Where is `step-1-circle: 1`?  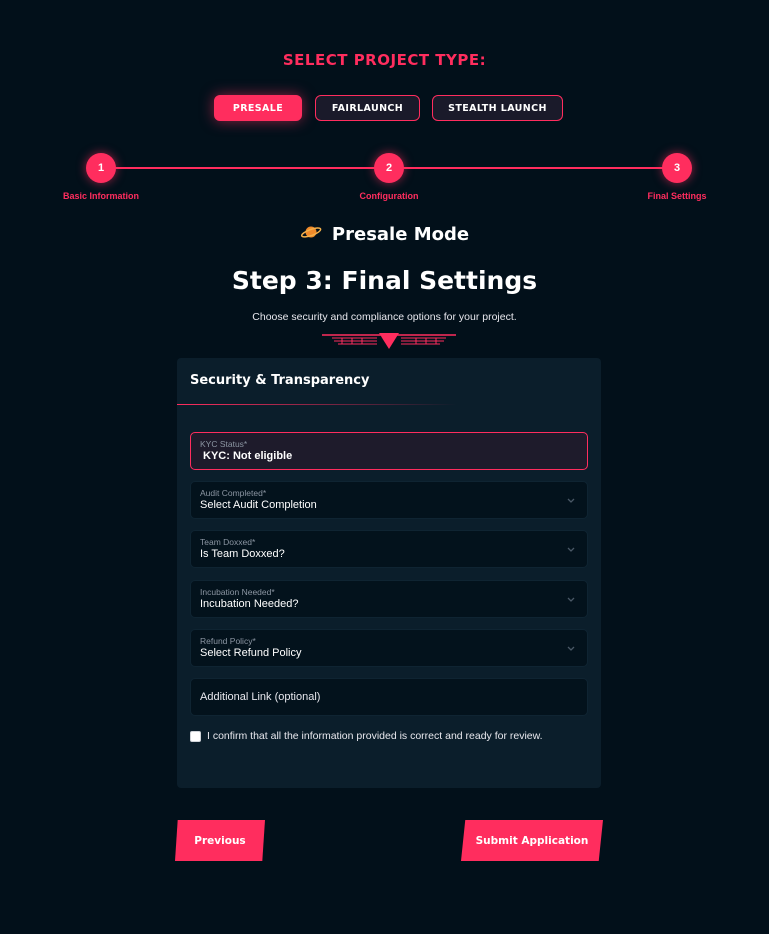
step-1-circle: 1 is located at coordinates (101, 168).